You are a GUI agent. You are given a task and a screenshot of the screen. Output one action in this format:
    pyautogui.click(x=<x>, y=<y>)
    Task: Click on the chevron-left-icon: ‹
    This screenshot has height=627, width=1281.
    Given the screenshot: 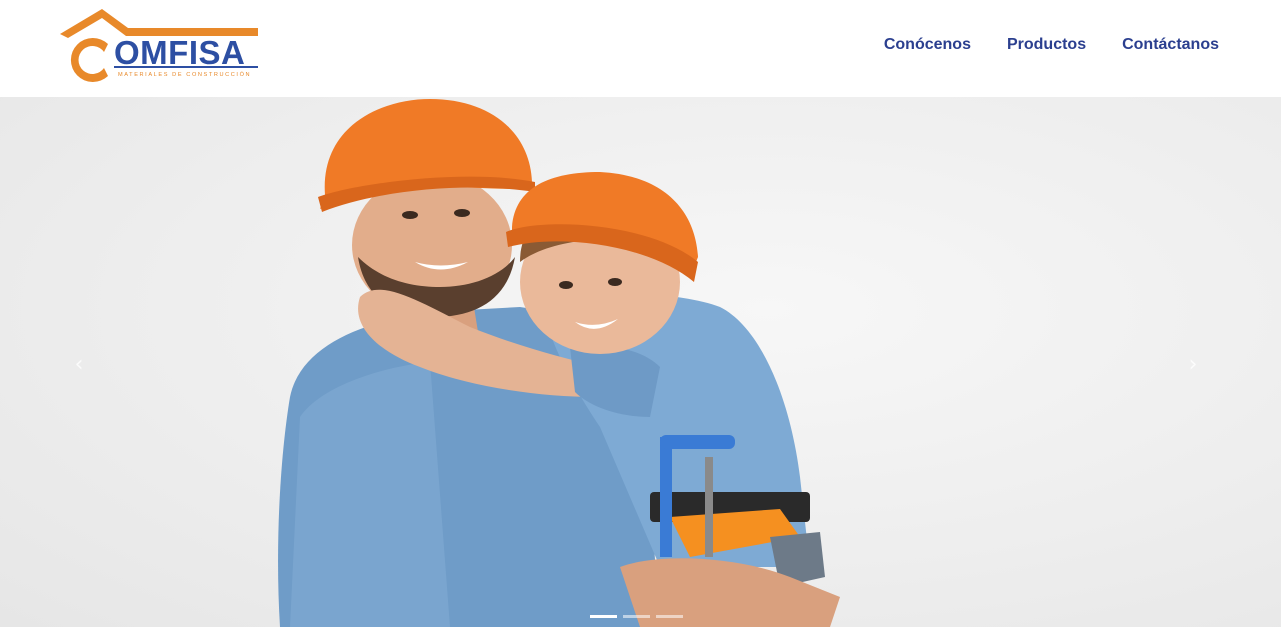 What is the action you would take?
    pyautogui.click(x=79, y=364)
    